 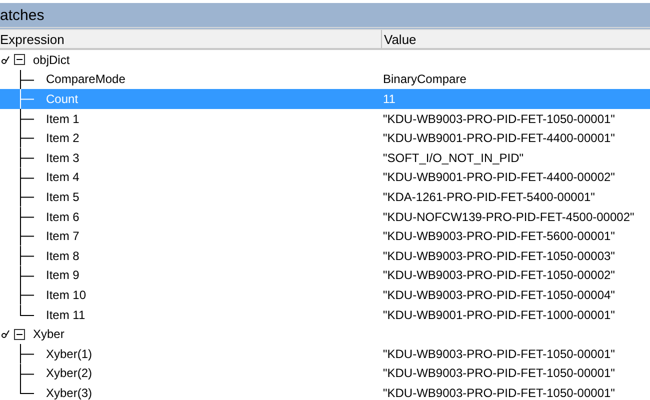 I want to click on watch-row: Xyber(1) "KDU-WB9003-PRO-PID-FET-1050-00001", so click(x=325, y=354).